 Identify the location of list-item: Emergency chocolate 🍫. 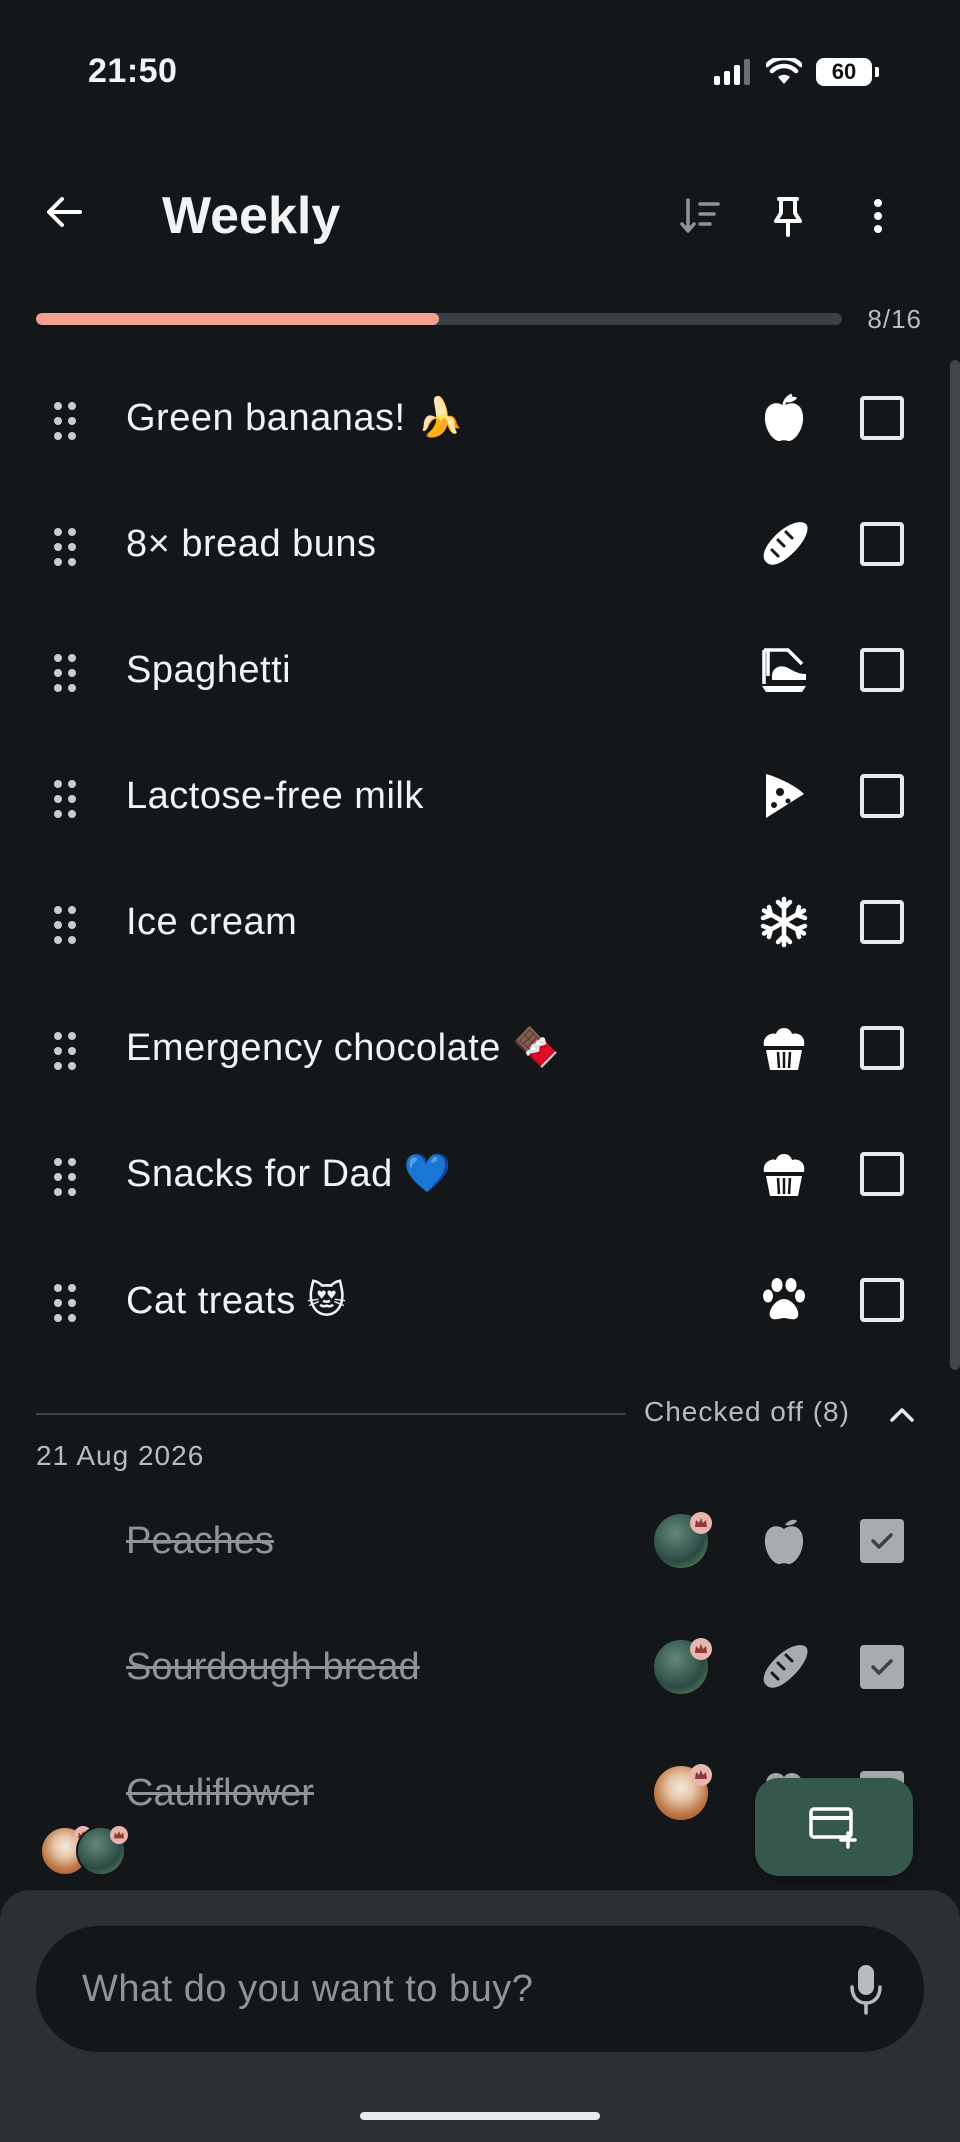
(480, 1048).